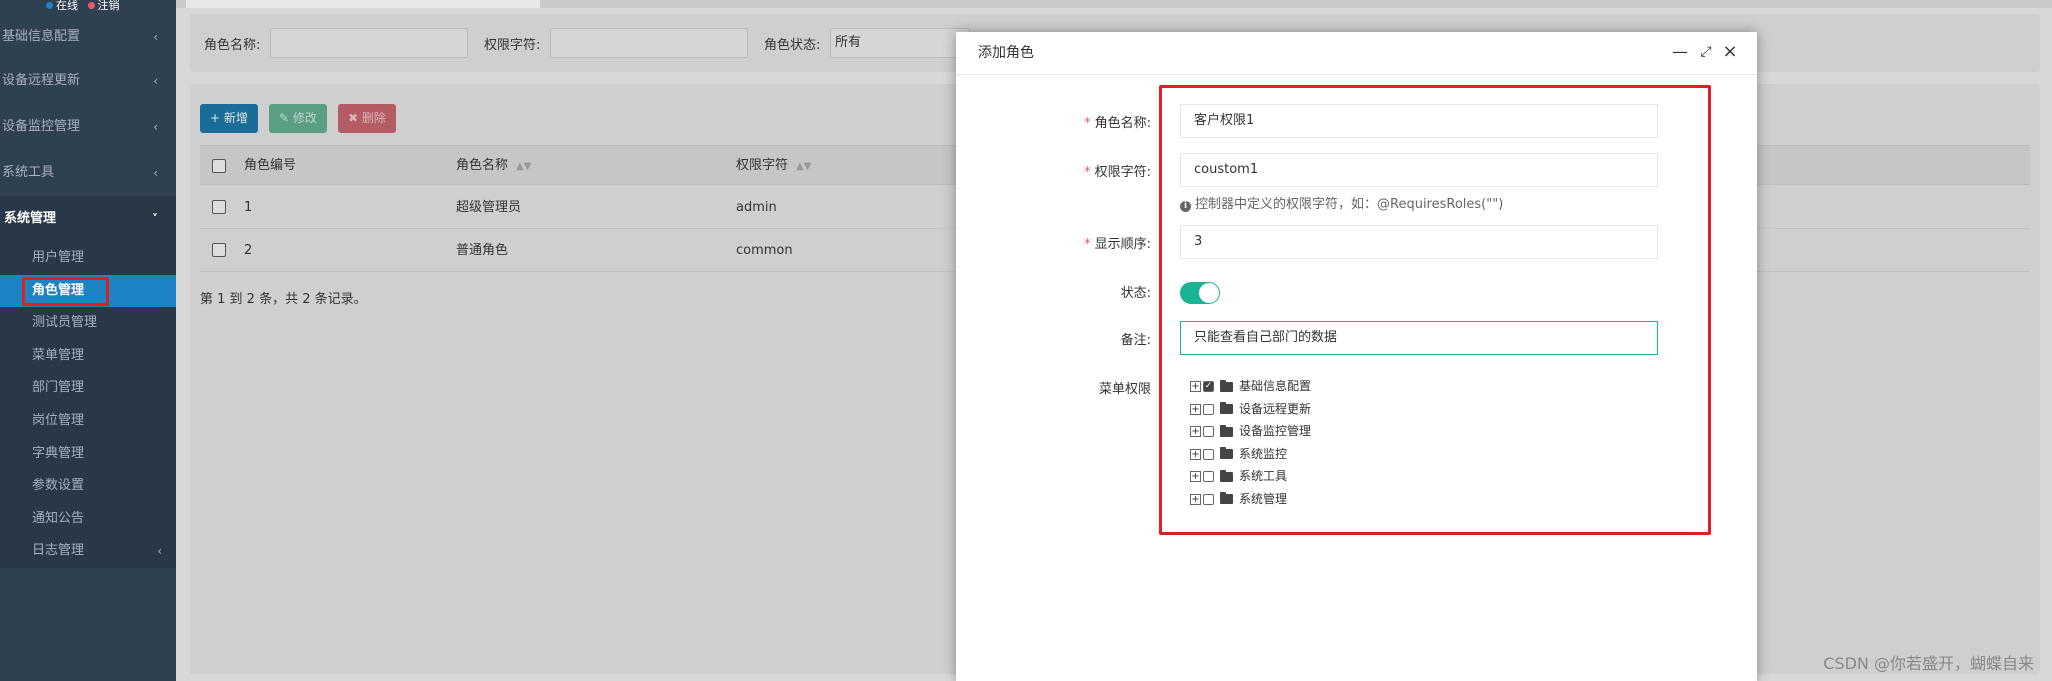 The image size is (2052, 681). What do you see at coordinates (109, 6) in the screenshot?
I see `logout-link: 注销` at bounding box center [109, 6].